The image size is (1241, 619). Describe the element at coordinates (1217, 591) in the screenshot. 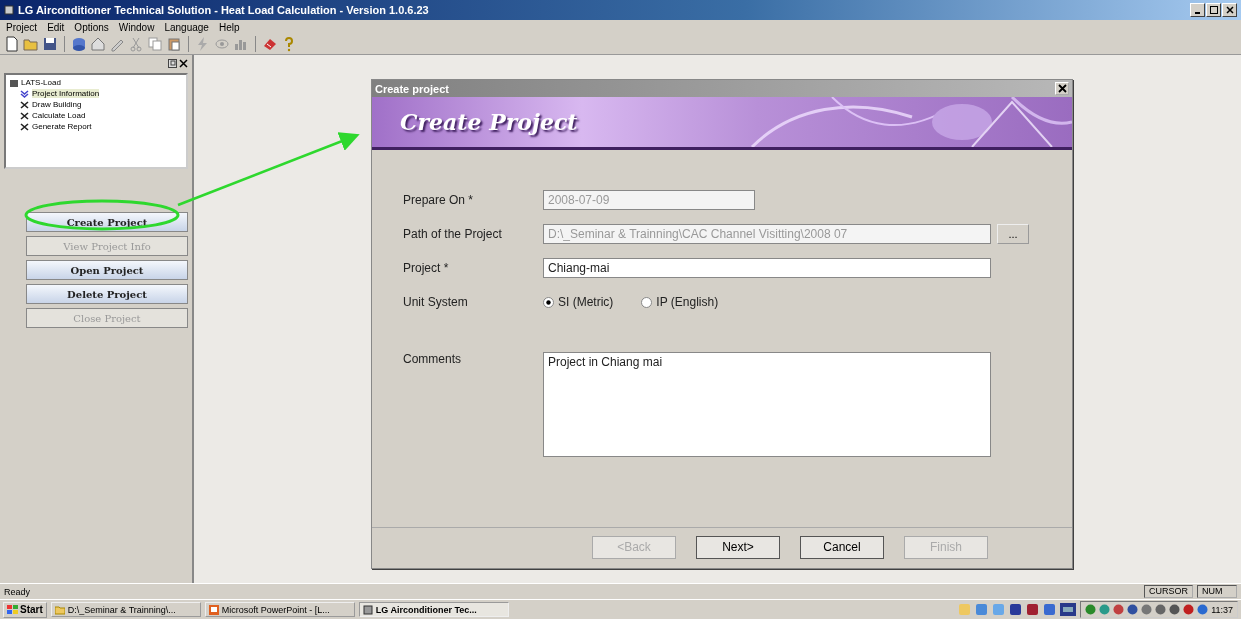

I see `status-indicator: NUM` at that location.